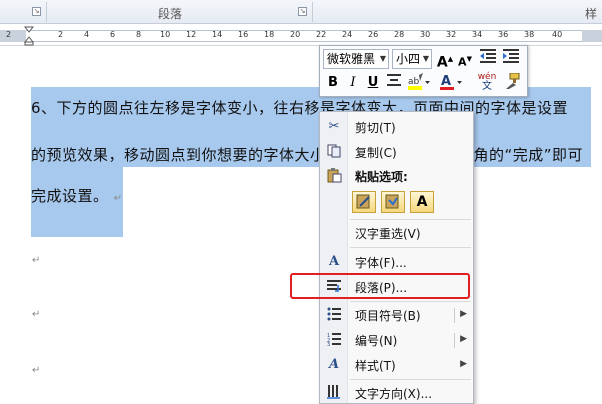 The image size is (602, 404). What do you see at coordinates (557, 34) in the screenshot?
I see `ruler-tick: 40` at bounding box center [557, 34].